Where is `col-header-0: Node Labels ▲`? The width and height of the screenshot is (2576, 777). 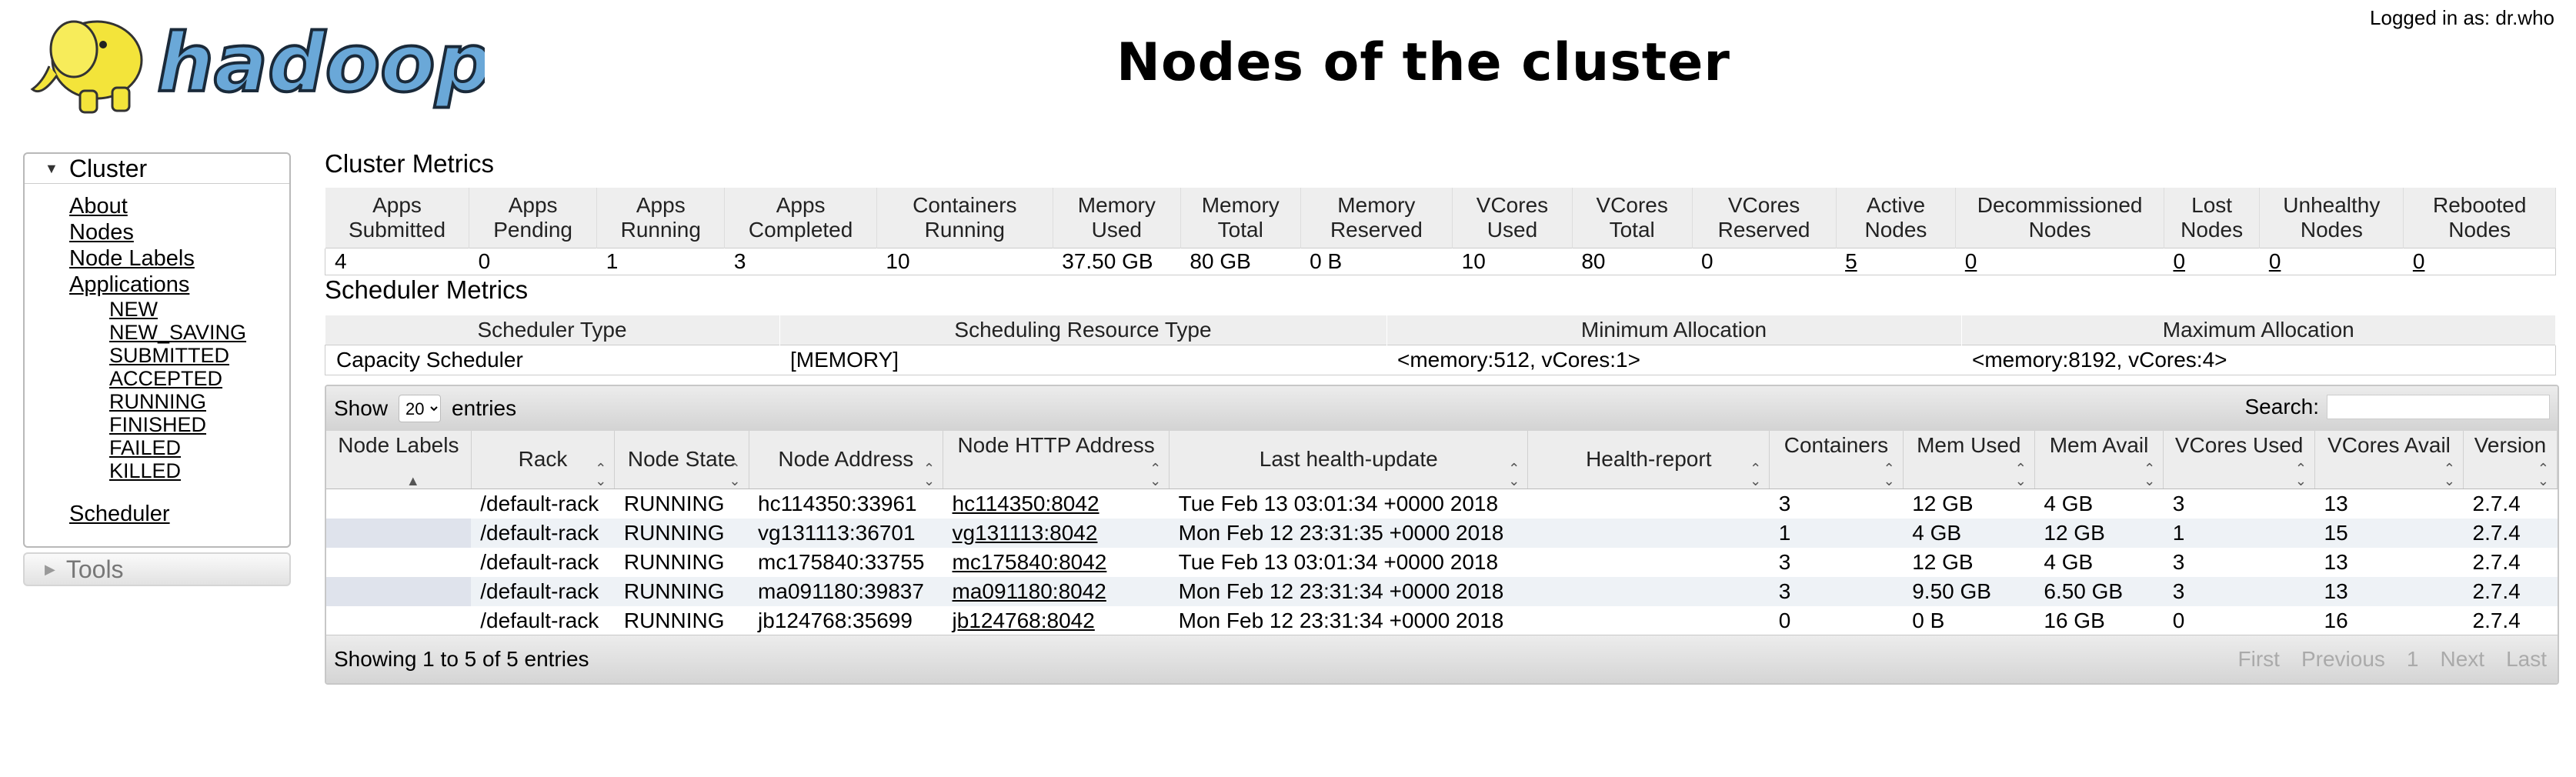 col-header-0: Node Labels ▲ is located at coordinates (399, 460).